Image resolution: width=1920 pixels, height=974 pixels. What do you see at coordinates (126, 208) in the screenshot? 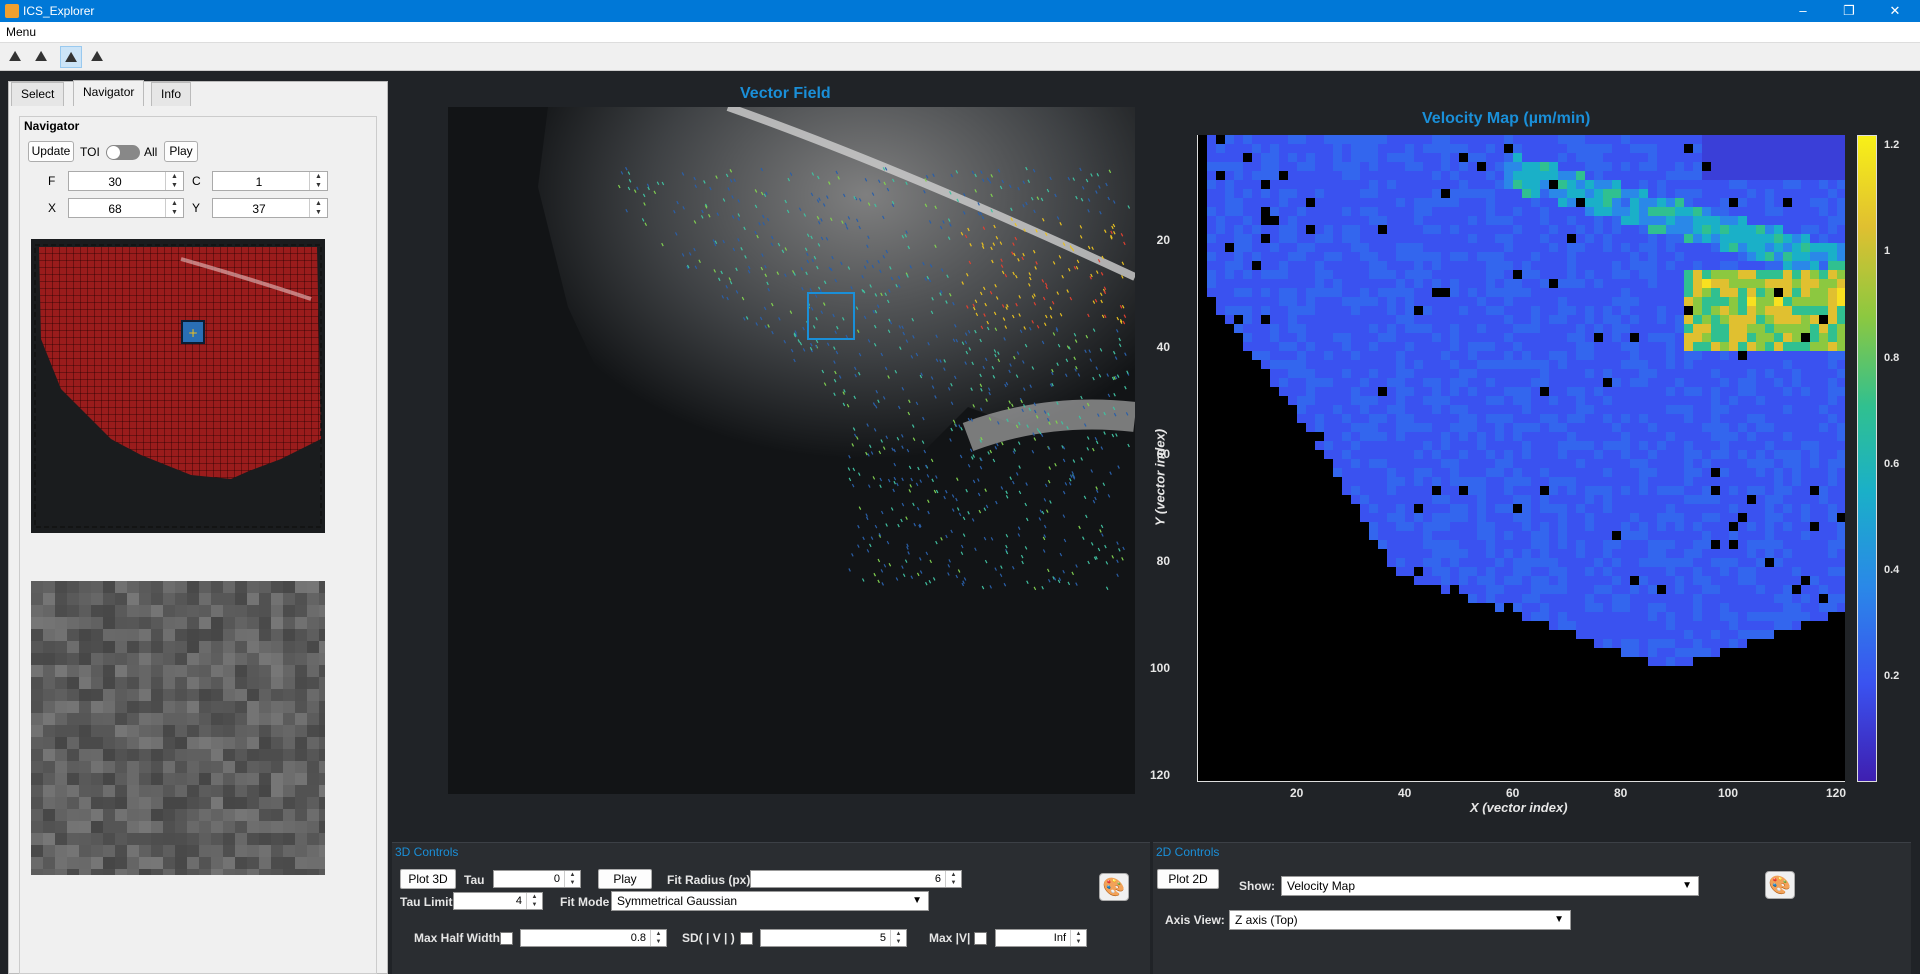
I see `x-spinner: 68 ▲ ▼` at bounding box center [126, 208].